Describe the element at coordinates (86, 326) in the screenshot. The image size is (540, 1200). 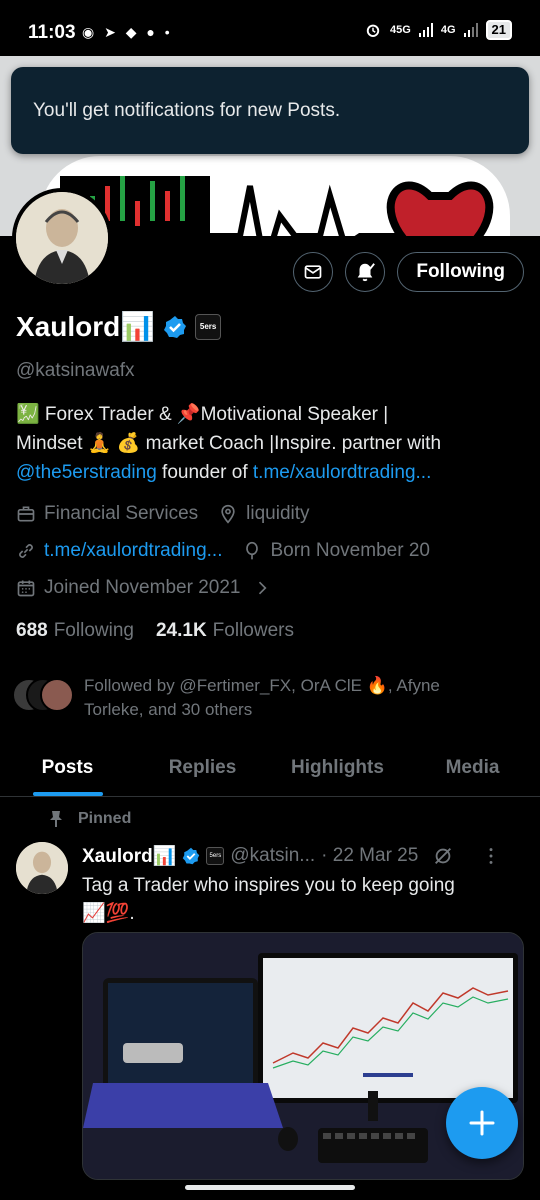
I see `display-name: Xaulord📊` at that location.